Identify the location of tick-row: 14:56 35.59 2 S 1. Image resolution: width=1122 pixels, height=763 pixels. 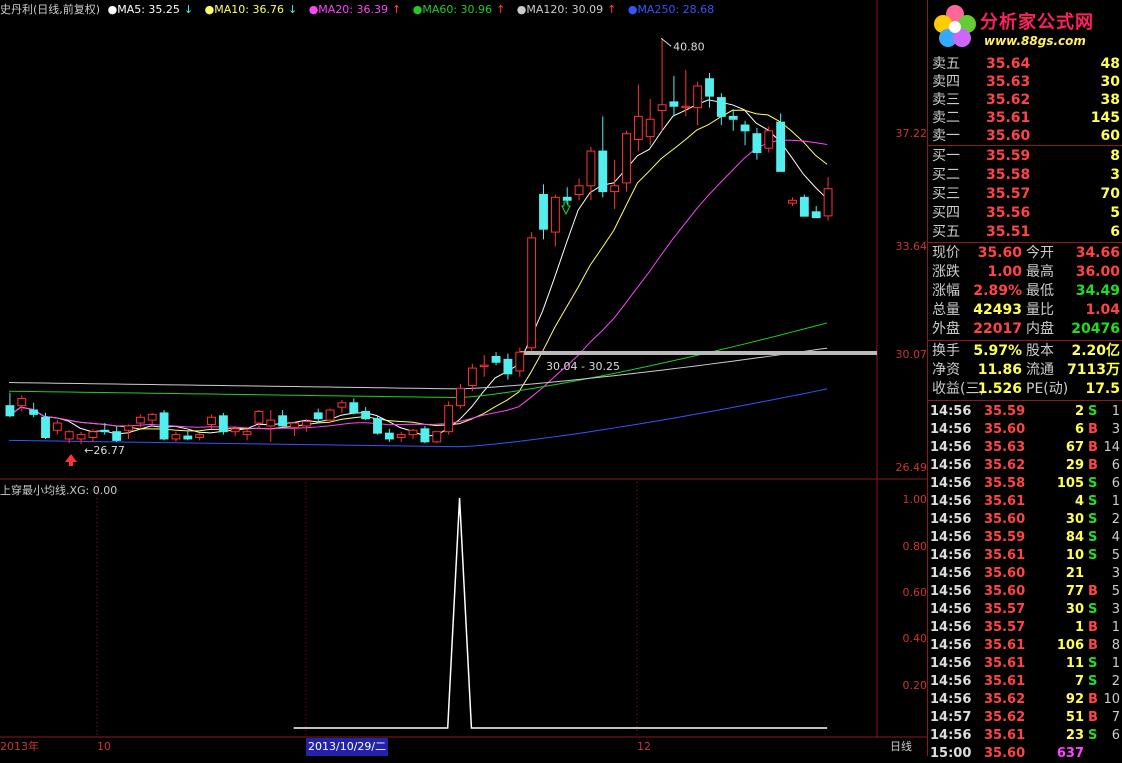
(1025, 412).